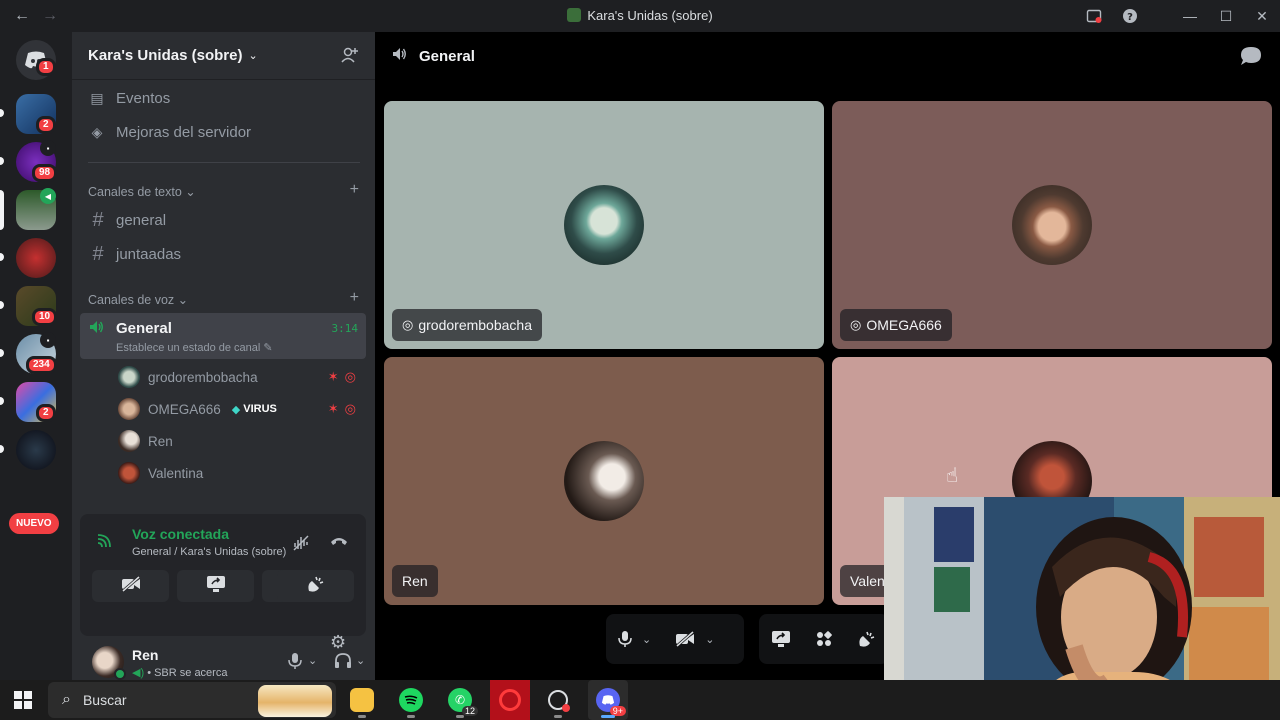 The width and height of the screenshot is (1280, 720). What do you see at coordinates (1094, 16) in the screenshot?
I see `inbox-icon` at bounding box center [1094, 16].